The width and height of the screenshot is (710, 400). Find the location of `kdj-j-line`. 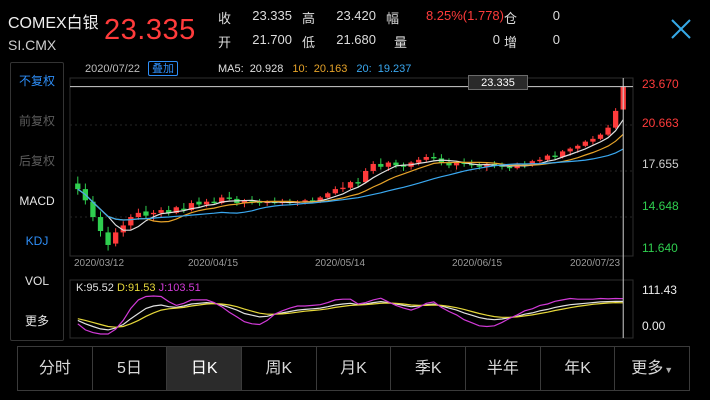

kdj-j-line is located at coordinates (350, 315).